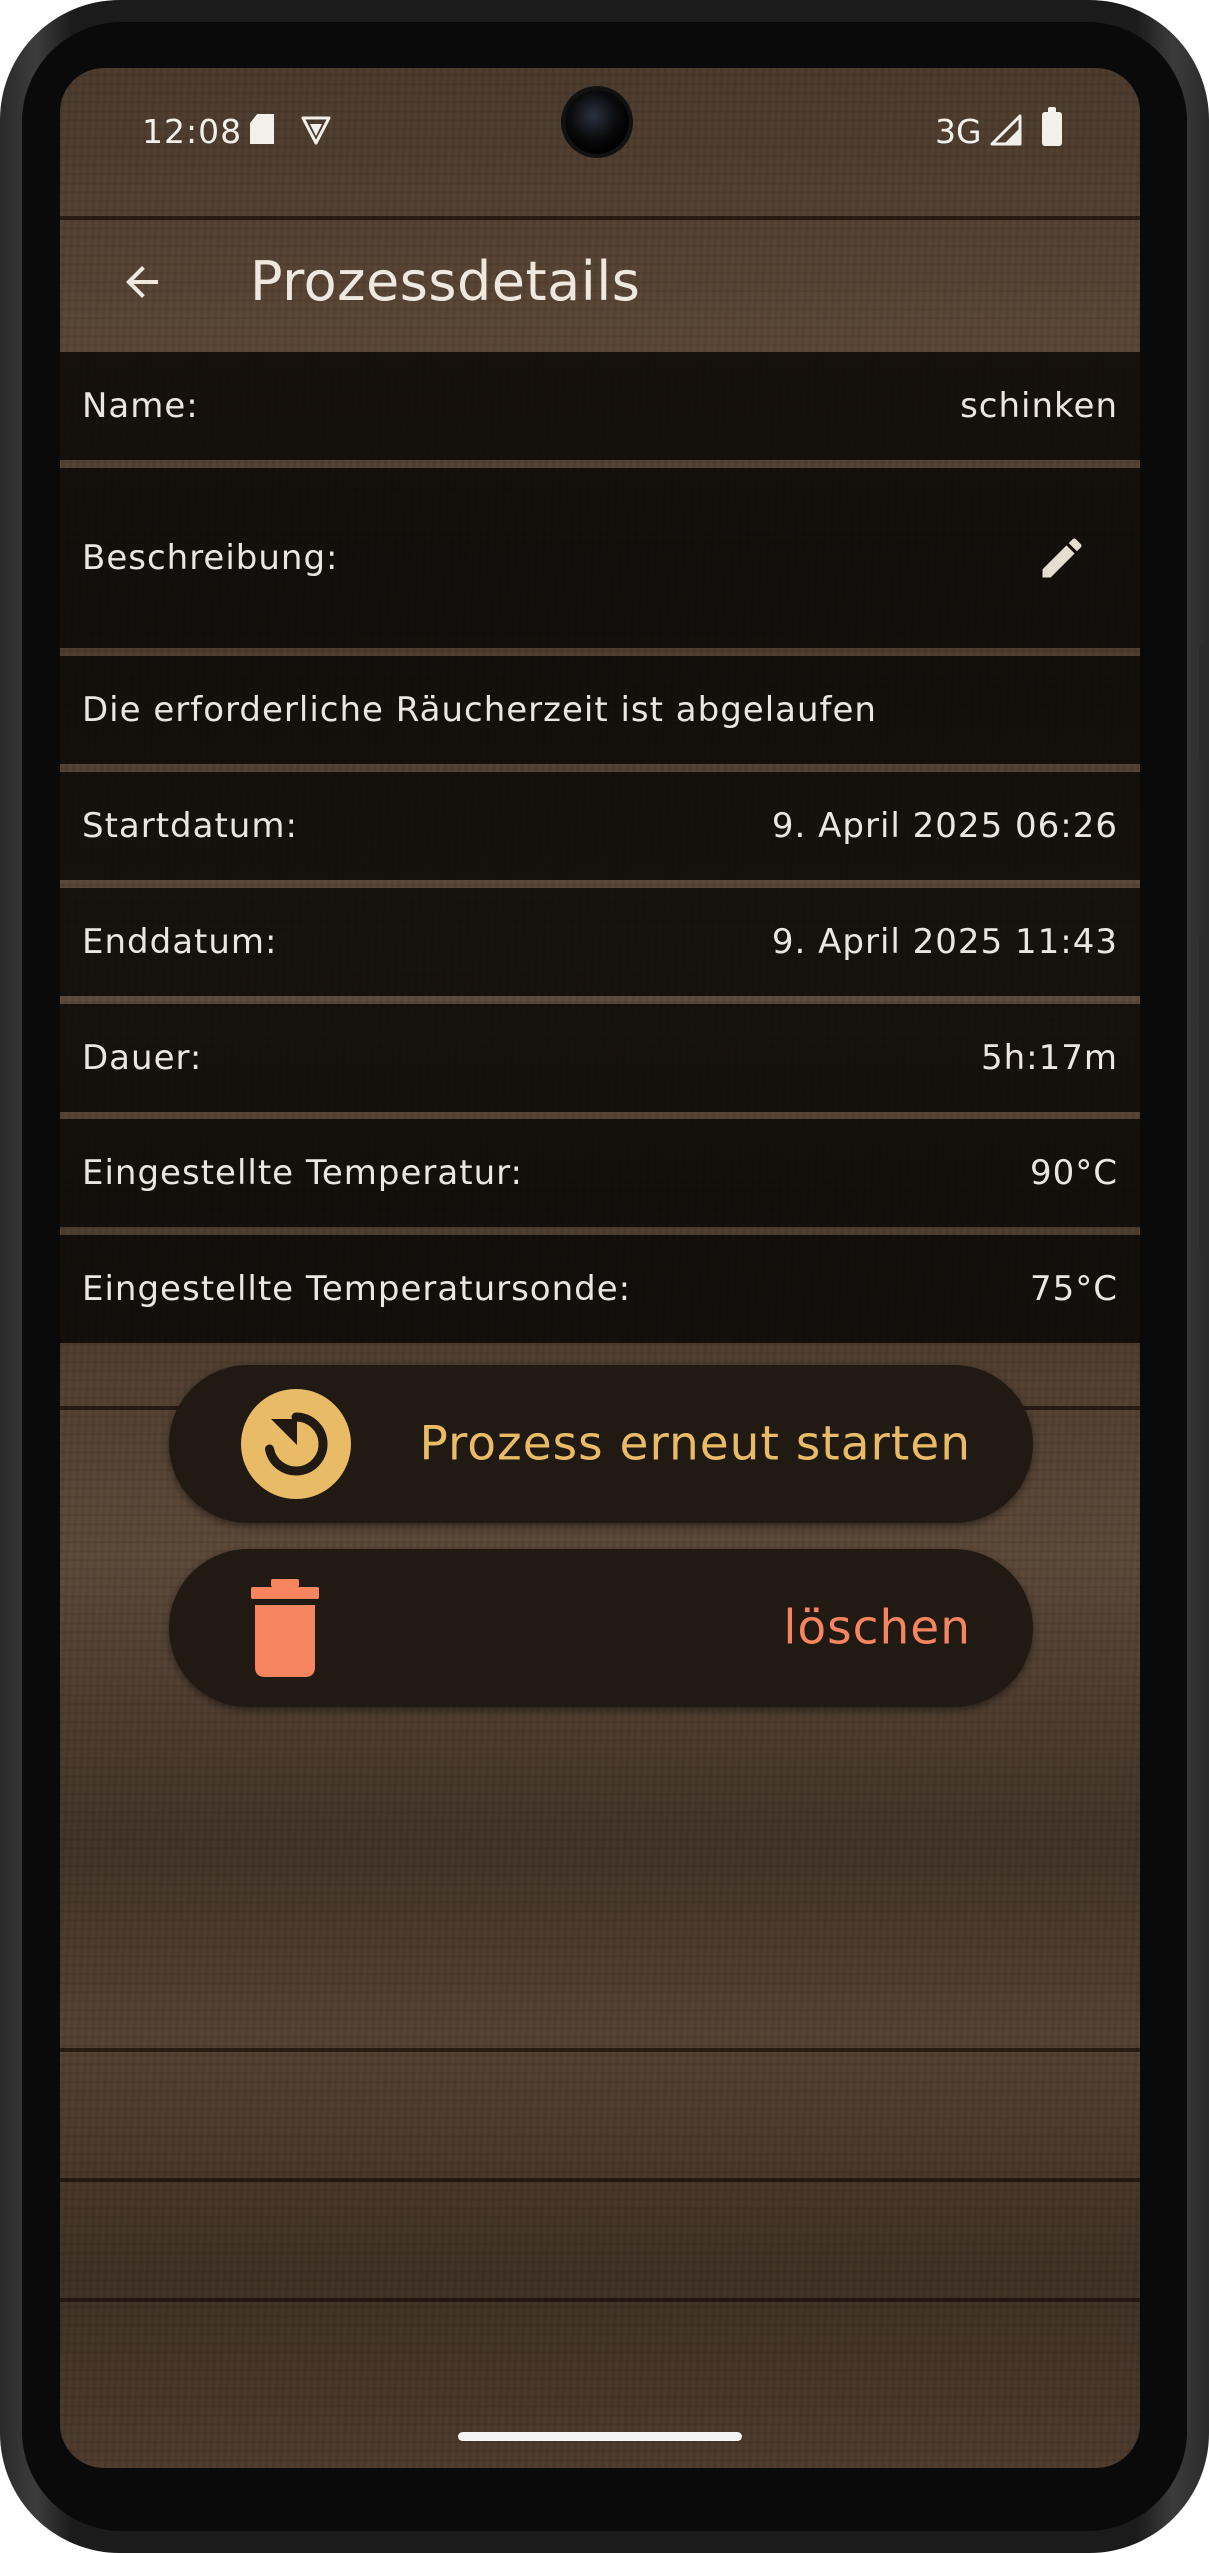 This screenshot has width=1209, height=2553. I want to click on end-value: 9. April 2025 11:43, so click(944, 942).